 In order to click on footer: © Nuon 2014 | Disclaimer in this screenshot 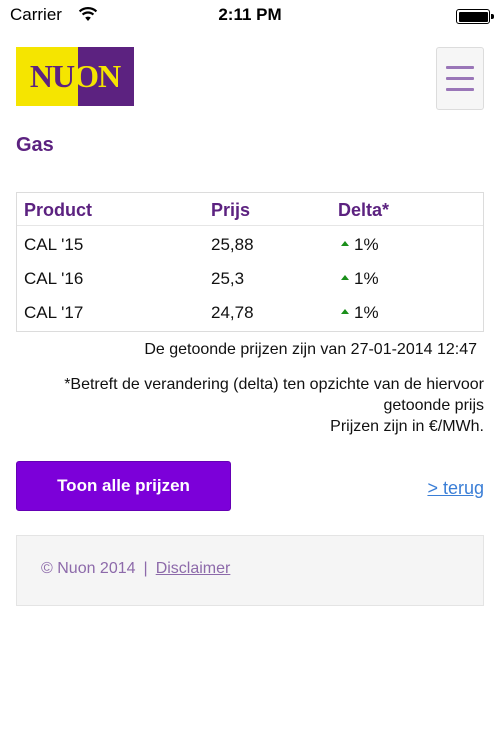, I will do `click(250, 570)`.